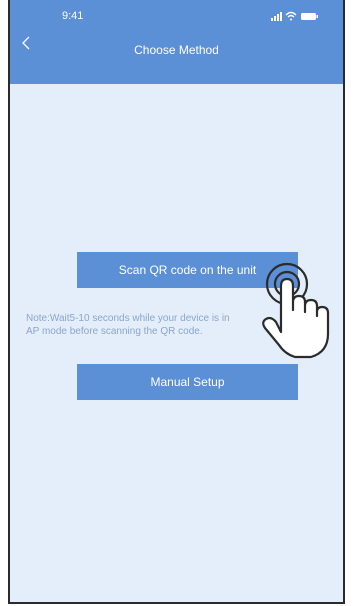  I want to click on status-icons, so click(294, 16).